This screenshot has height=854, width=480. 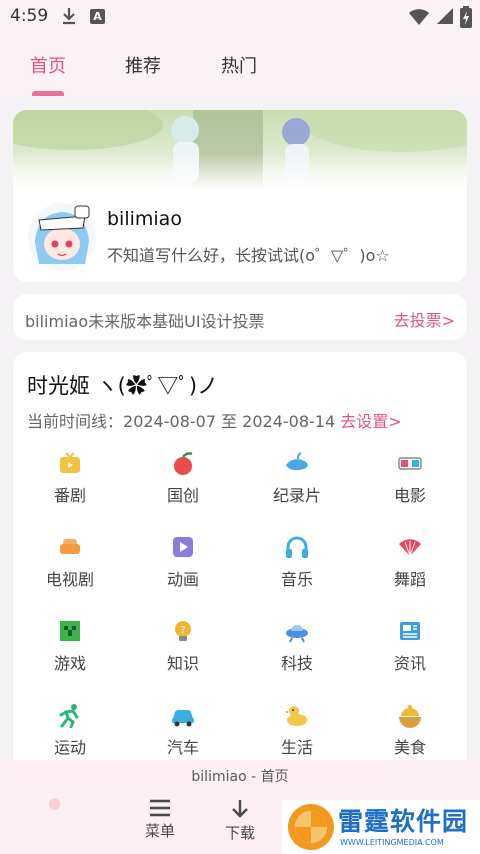 I want to click on top-tab-bar: 首页 推荐 热门, so click(x=240, y=64).